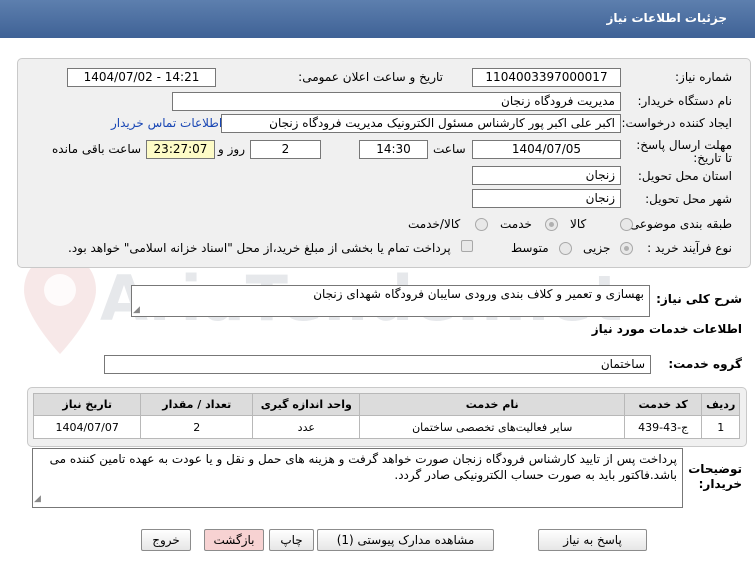  Describe the element at coordinates (530, 248) in the screenshot. I see `process-medium-label: متوسط` at that location.